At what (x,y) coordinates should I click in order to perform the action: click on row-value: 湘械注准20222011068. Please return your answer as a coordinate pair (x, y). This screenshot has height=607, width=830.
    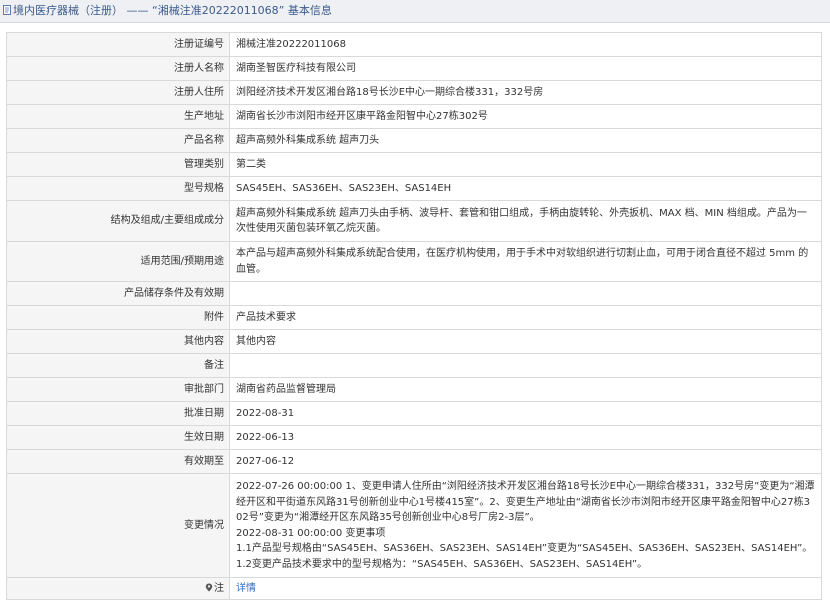
    Looking at the image, I should click on (525, 44).